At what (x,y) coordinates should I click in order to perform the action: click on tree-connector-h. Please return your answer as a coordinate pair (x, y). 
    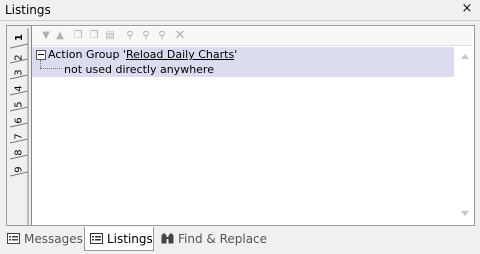
    Looking at the image, I should click on (51, 68).